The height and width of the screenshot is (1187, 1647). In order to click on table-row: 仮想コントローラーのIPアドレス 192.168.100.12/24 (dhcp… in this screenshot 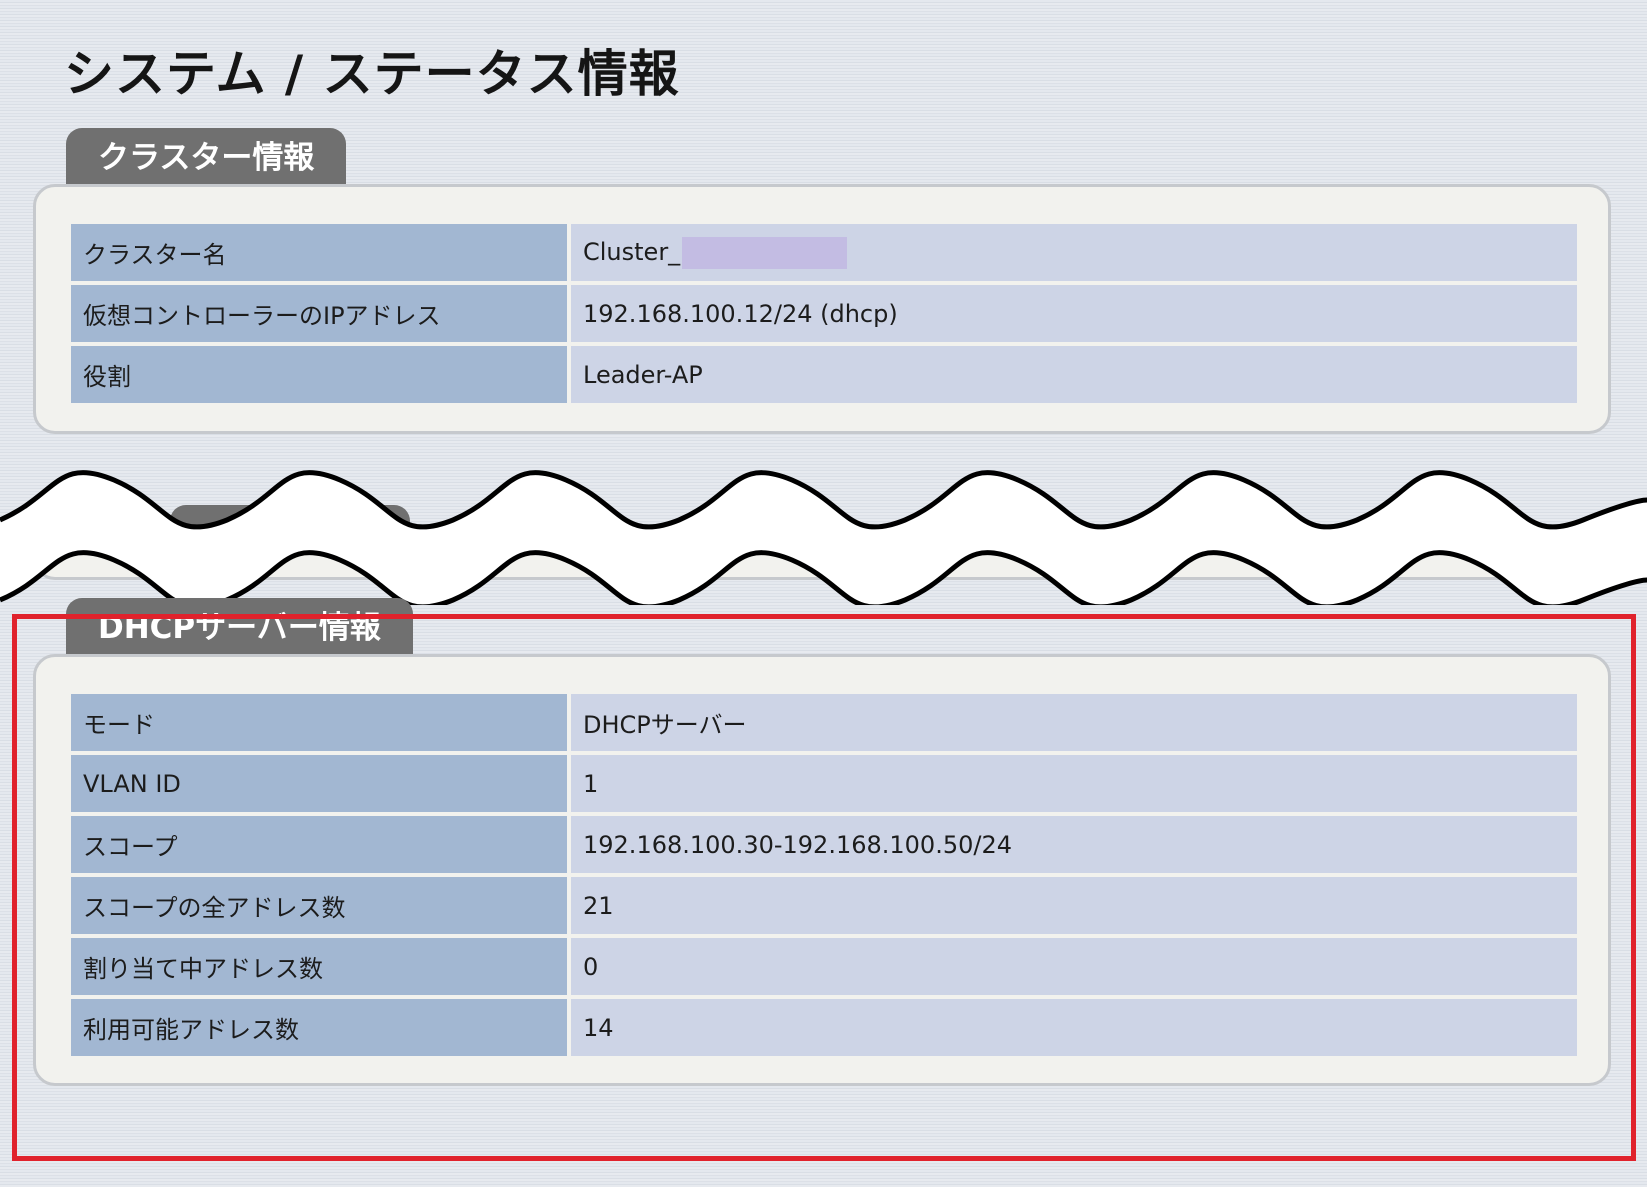, I will do `click(824, 313)`.